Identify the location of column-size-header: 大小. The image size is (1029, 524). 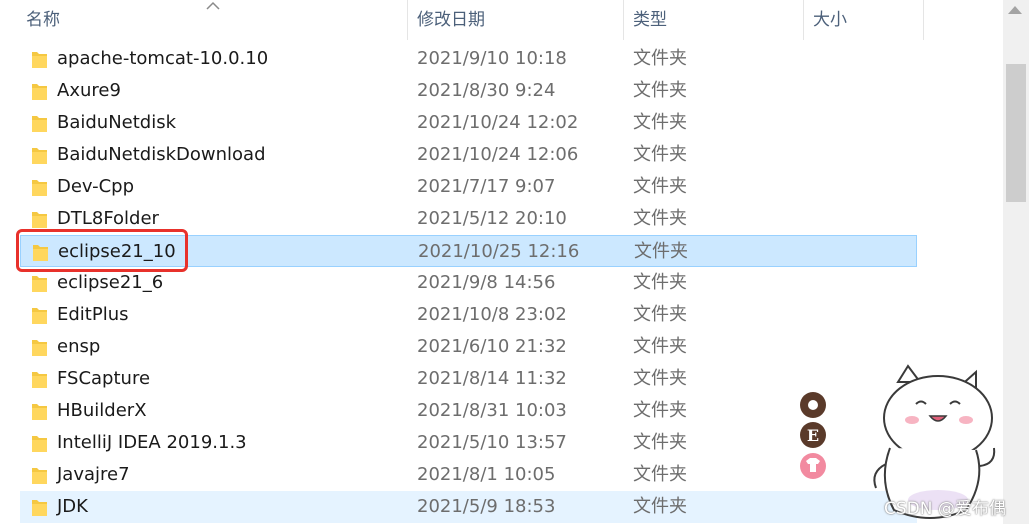
(830, 20).